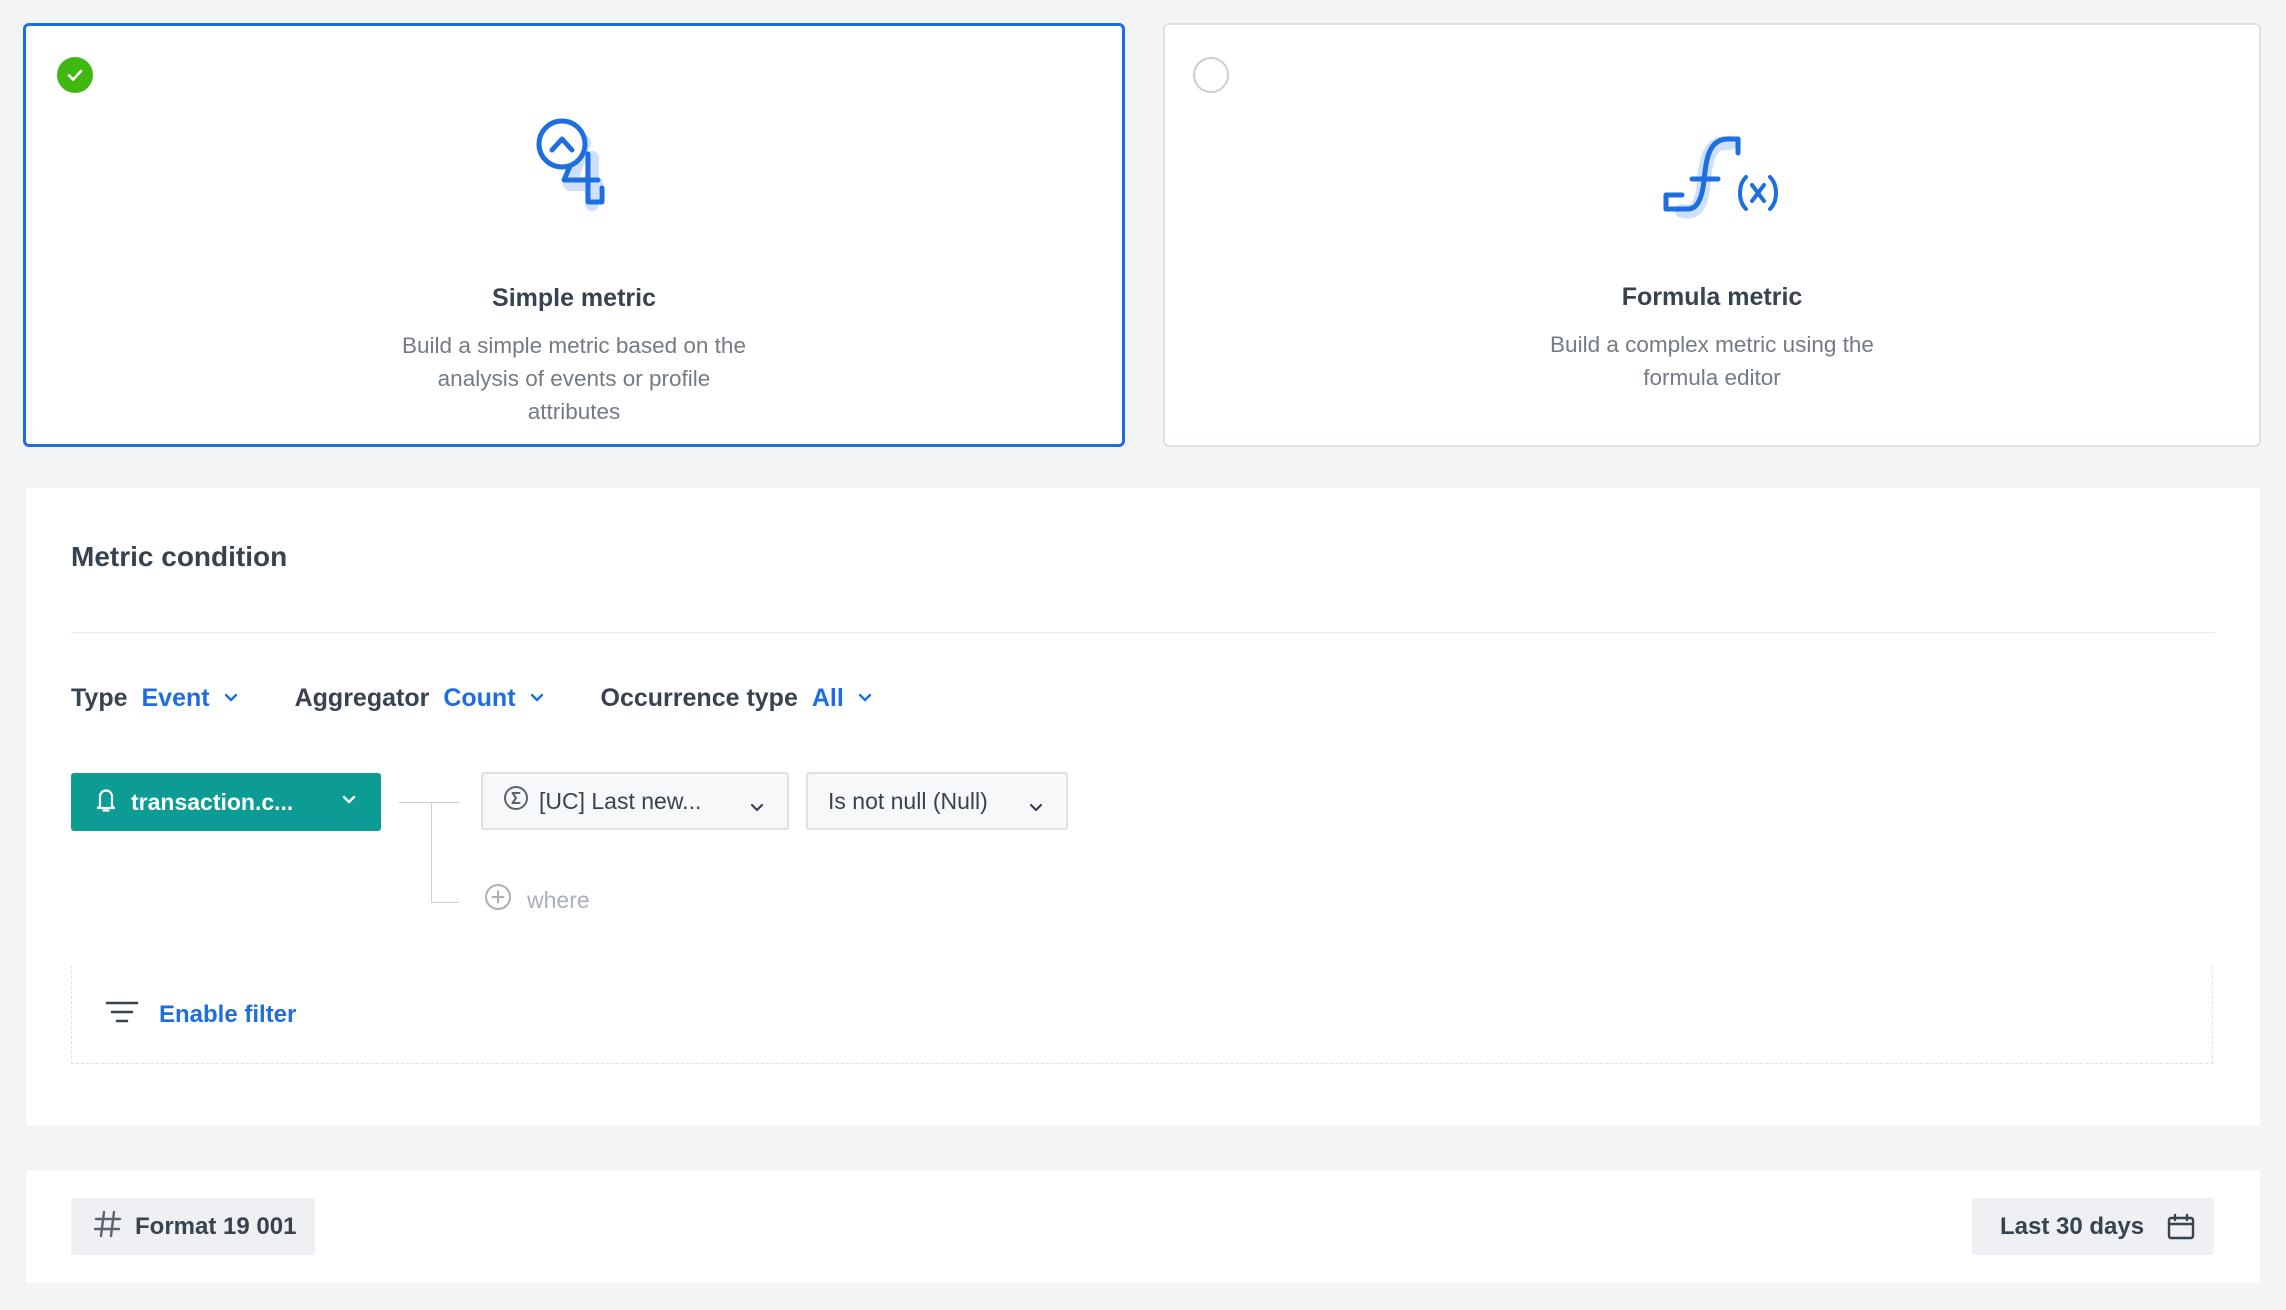  What do you see at coordinates (1142, 1015) in the screenshot?
I see `filter-area: Enable filter` at bounding box center [1142, 1015].